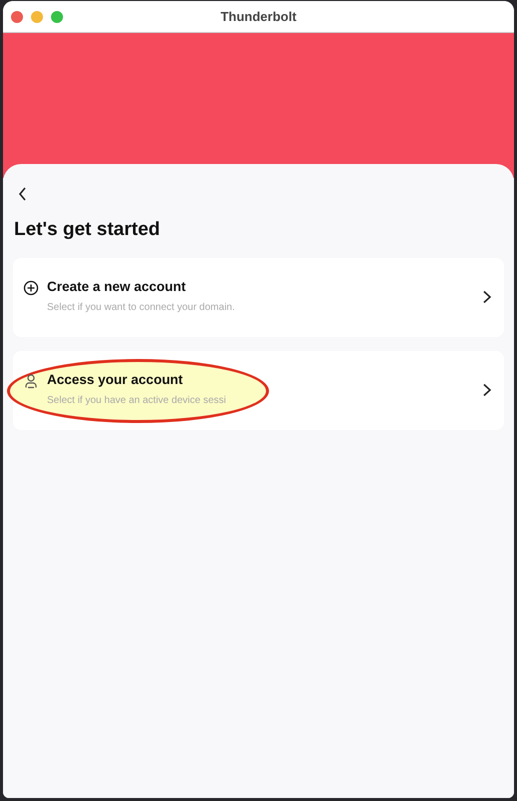 This screenshot has width=517, height=801. What do you see at coordinates (258, 297) in the screenshot?
I see `option-card: Create a new account Select if you want to connect your domain.` at bounding box center [258, 297].